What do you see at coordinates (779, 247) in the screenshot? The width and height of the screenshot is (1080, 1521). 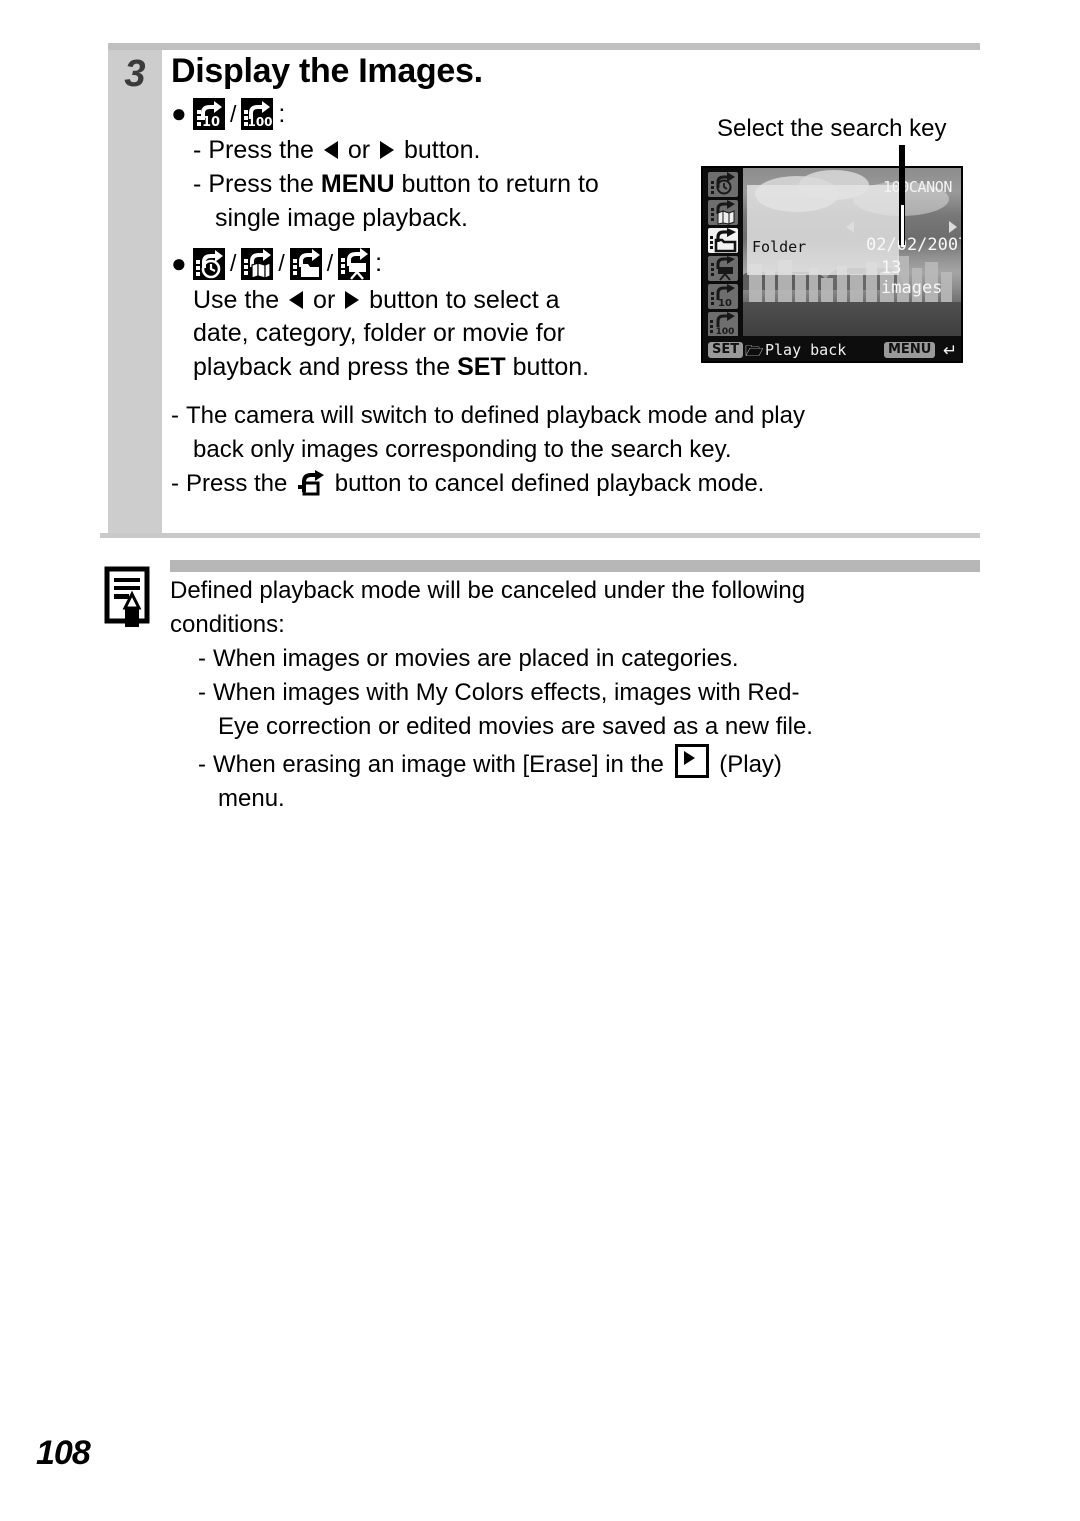 I see `lcd-folder-label: Folder` at bounding box center [779, 247].